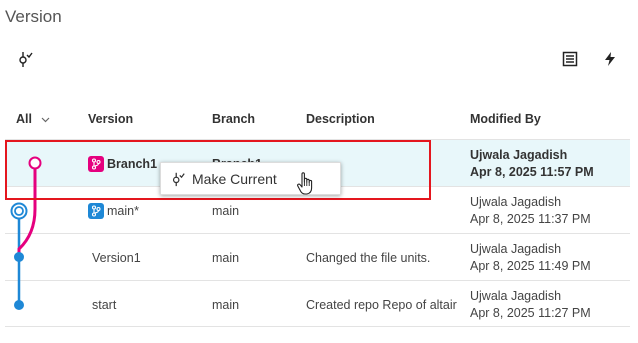  Describe the element at coordinates (19, 305) in the screenshot. I see `graph-node-start` at that location.